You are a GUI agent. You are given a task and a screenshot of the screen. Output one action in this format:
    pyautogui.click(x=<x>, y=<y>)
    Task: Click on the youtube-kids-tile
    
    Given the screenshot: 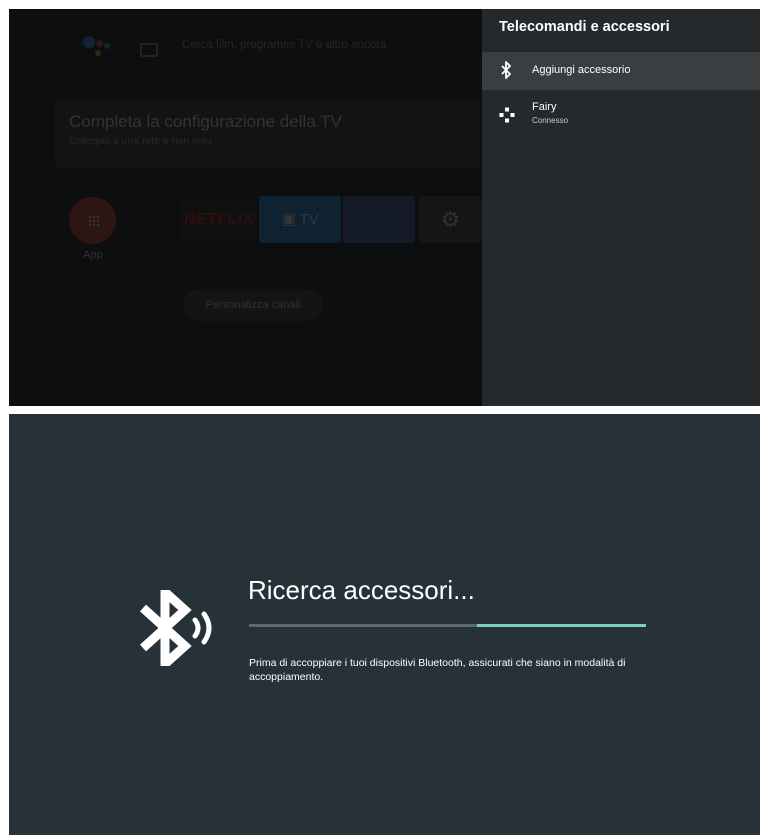 What is the action you would take?
    pyautogui.click(x=379, y=219)
    